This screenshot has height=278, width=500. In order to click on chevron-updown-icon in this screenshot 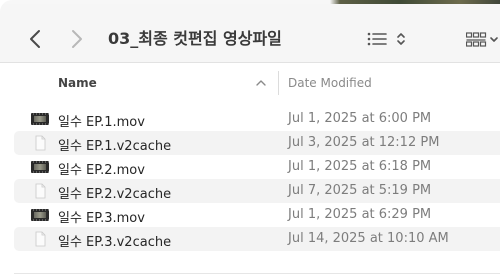, I will do `click(401, 39)`.